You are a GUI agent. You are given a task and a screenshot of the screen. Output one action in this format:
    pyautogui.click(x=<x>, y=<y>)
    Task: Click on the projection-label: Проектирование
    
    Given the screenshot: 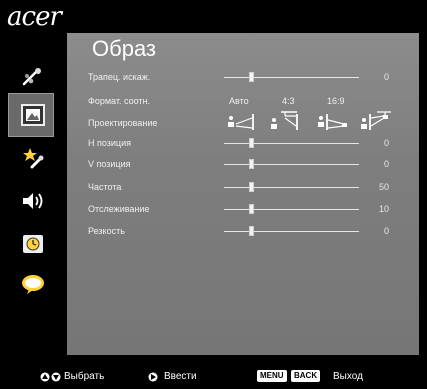 What is the action you would take?
    pyautogui.click(x=123, y=123)
    